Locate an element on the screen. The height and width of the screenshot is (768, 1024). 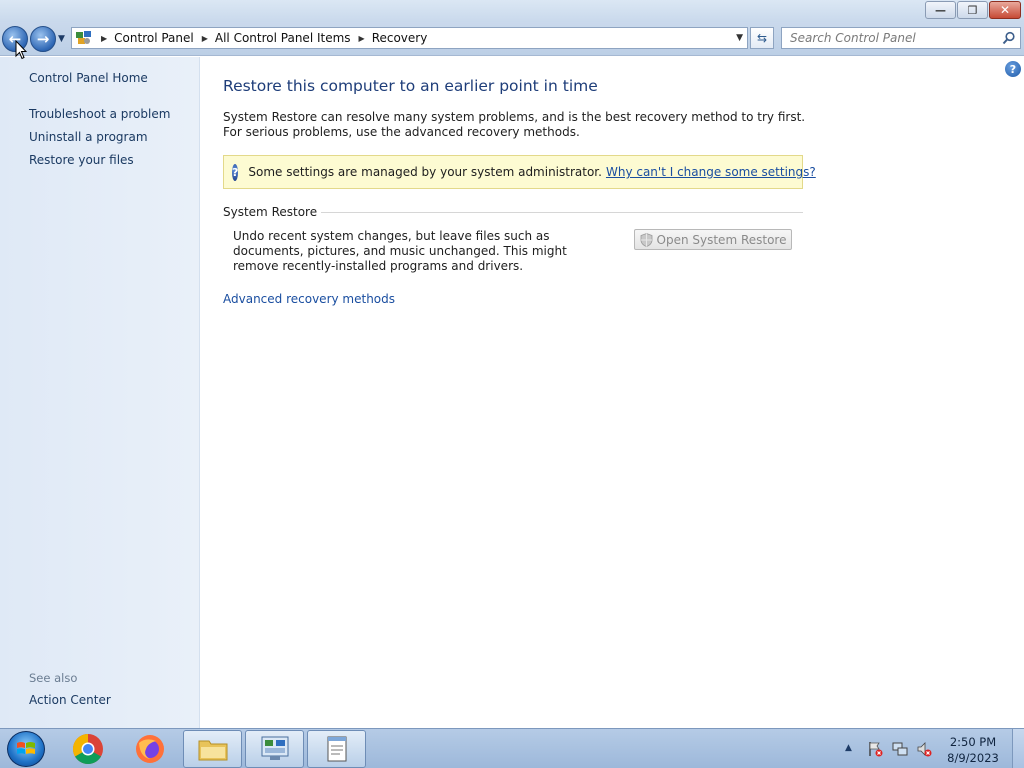
forward-arrow-icon: → is located at coordinates (43, 39).